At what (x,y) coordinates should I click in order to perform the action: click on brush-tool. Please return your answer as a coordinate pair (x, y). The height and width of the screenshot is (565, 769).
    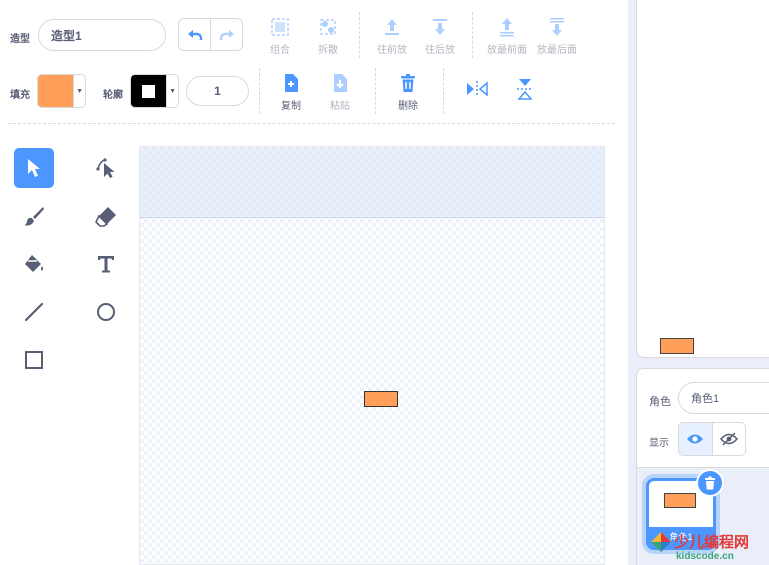
    Looking at the image, I should click on (34, 216).